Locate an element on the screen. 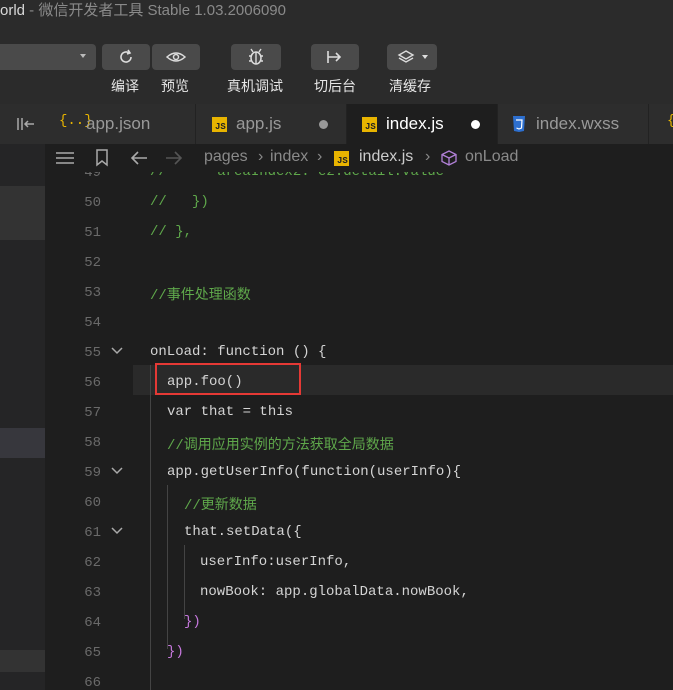  code-line: 60 //更新数据 is located at coordinates (359, 503).